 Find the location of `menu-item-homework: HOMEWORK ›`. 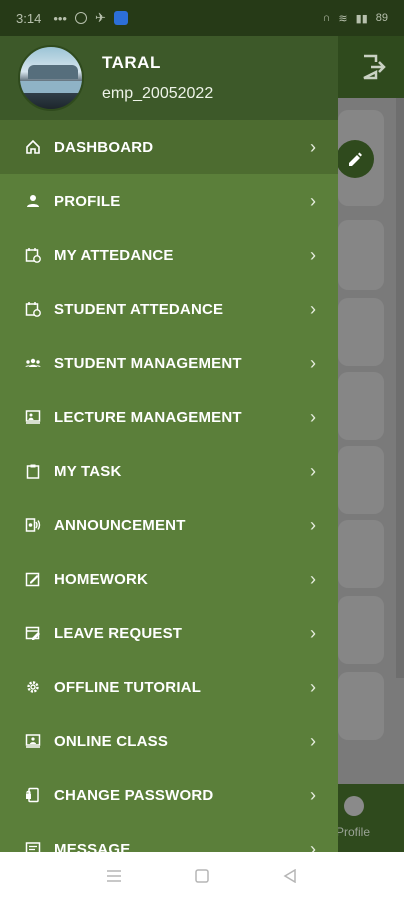

menu-item-homework: HOMEWORK › is located at coordinates (169, 579).